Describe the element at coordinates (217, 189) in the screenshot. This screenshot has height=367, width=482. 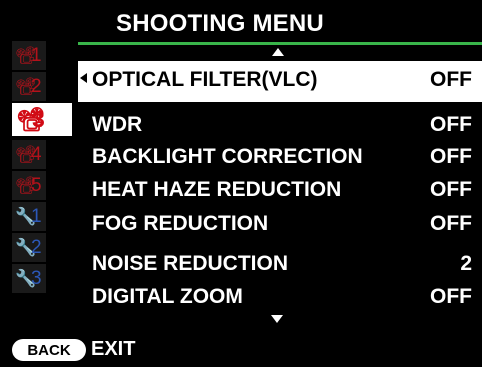
I see `menu-item-label: HEAT HAZE REDUCTION` at that location.